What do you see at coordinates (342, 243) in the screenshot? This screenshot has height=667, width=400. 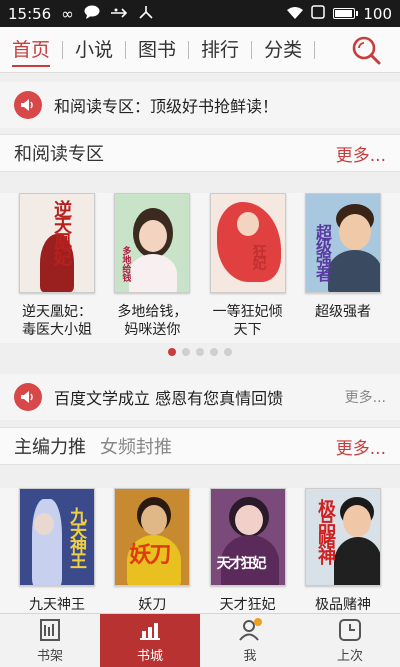 I see `book-cover: 超级强者` at bounding box center [342, 243].